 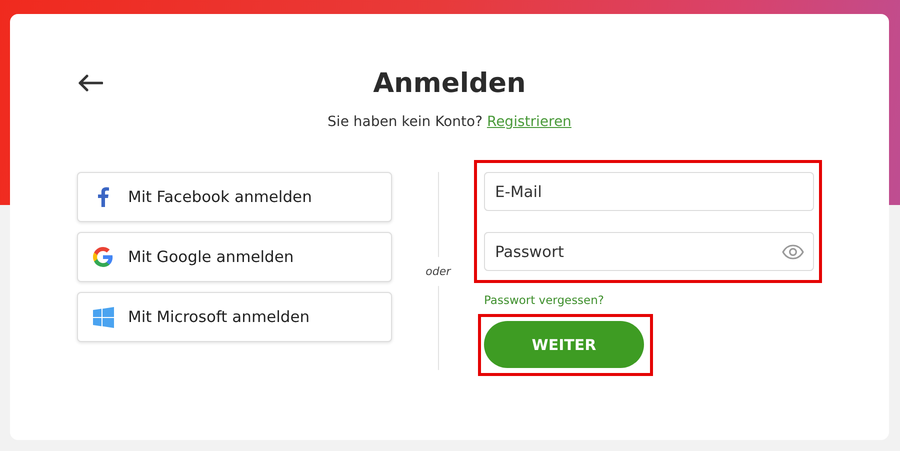 I want to click on forgot-password-link: Passwort vergessen?, so click(x=544, y=300).